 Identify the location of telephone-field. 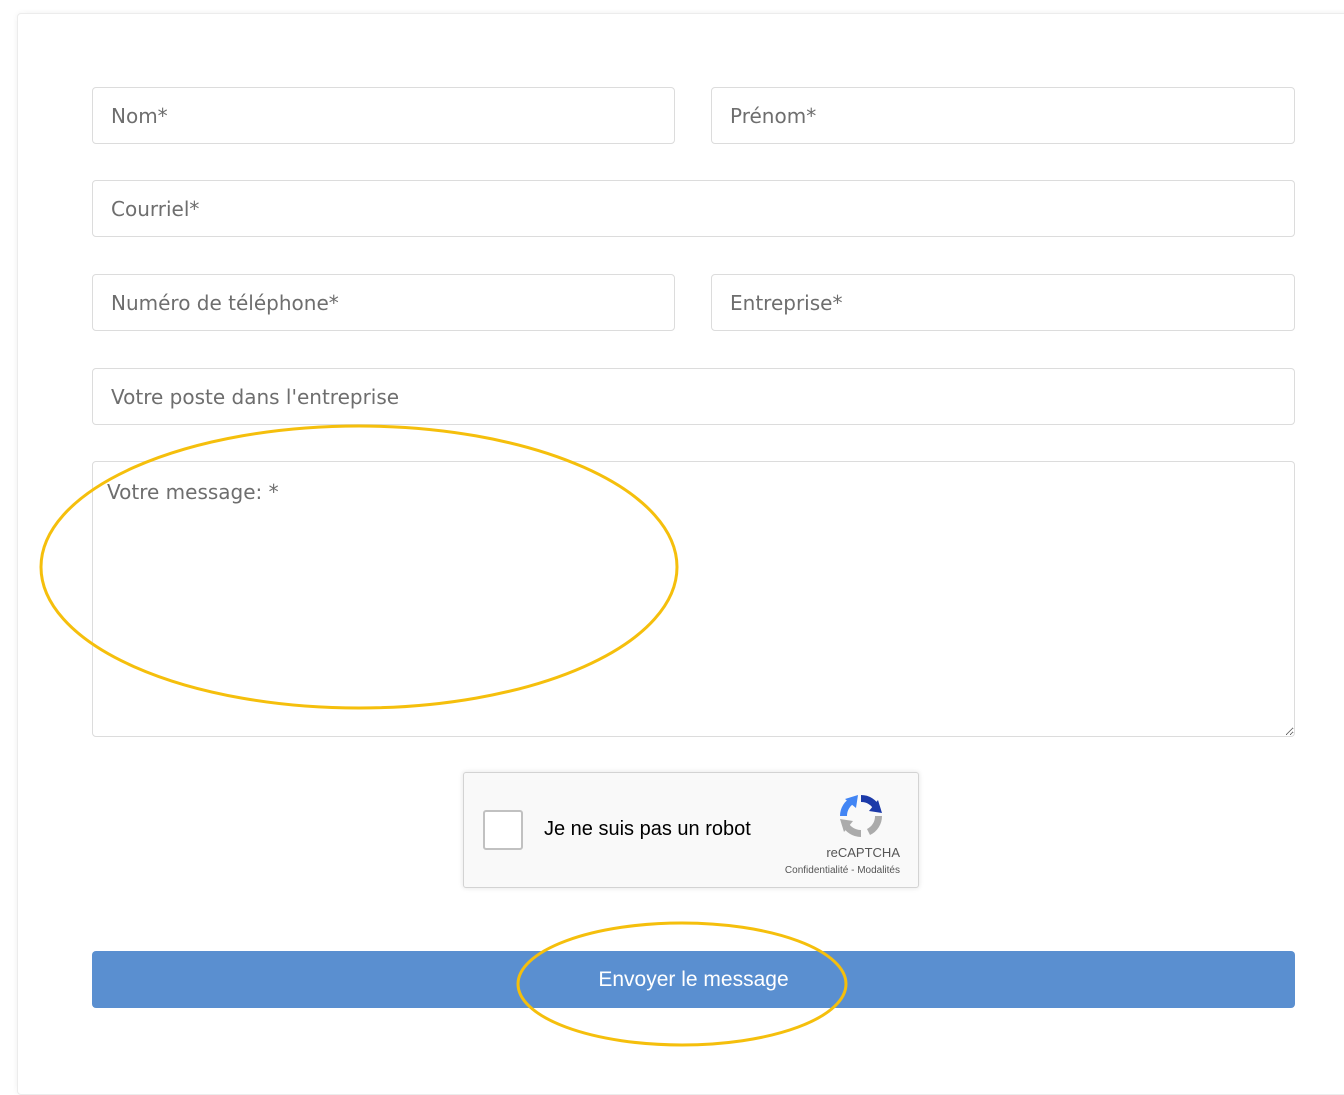
(383, 302).